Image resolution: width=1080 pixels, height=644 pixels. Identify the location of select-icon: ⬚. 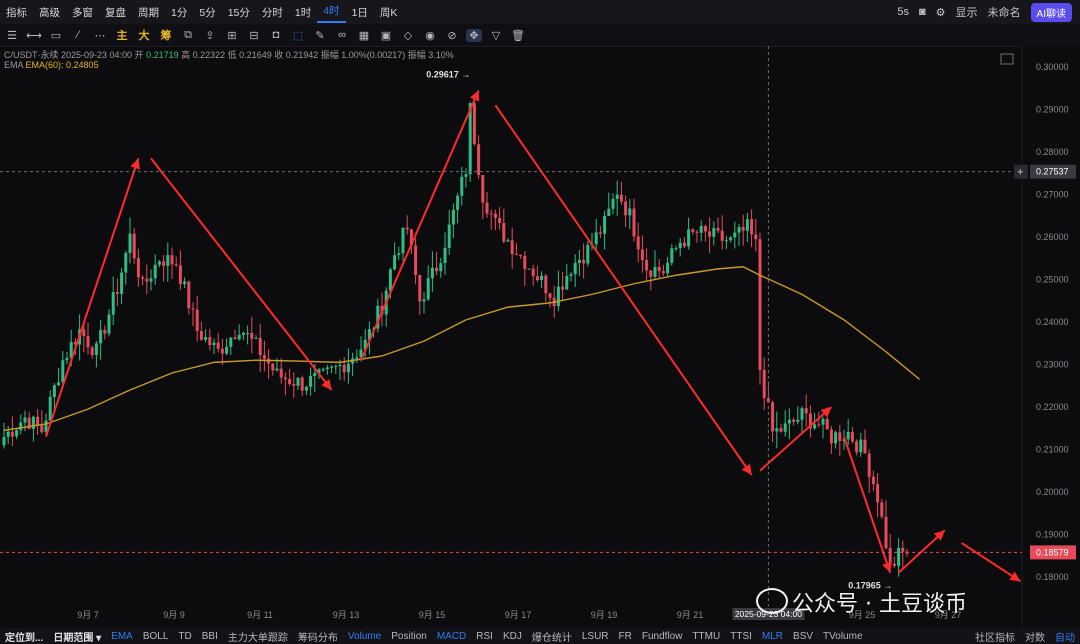
(298, 35).